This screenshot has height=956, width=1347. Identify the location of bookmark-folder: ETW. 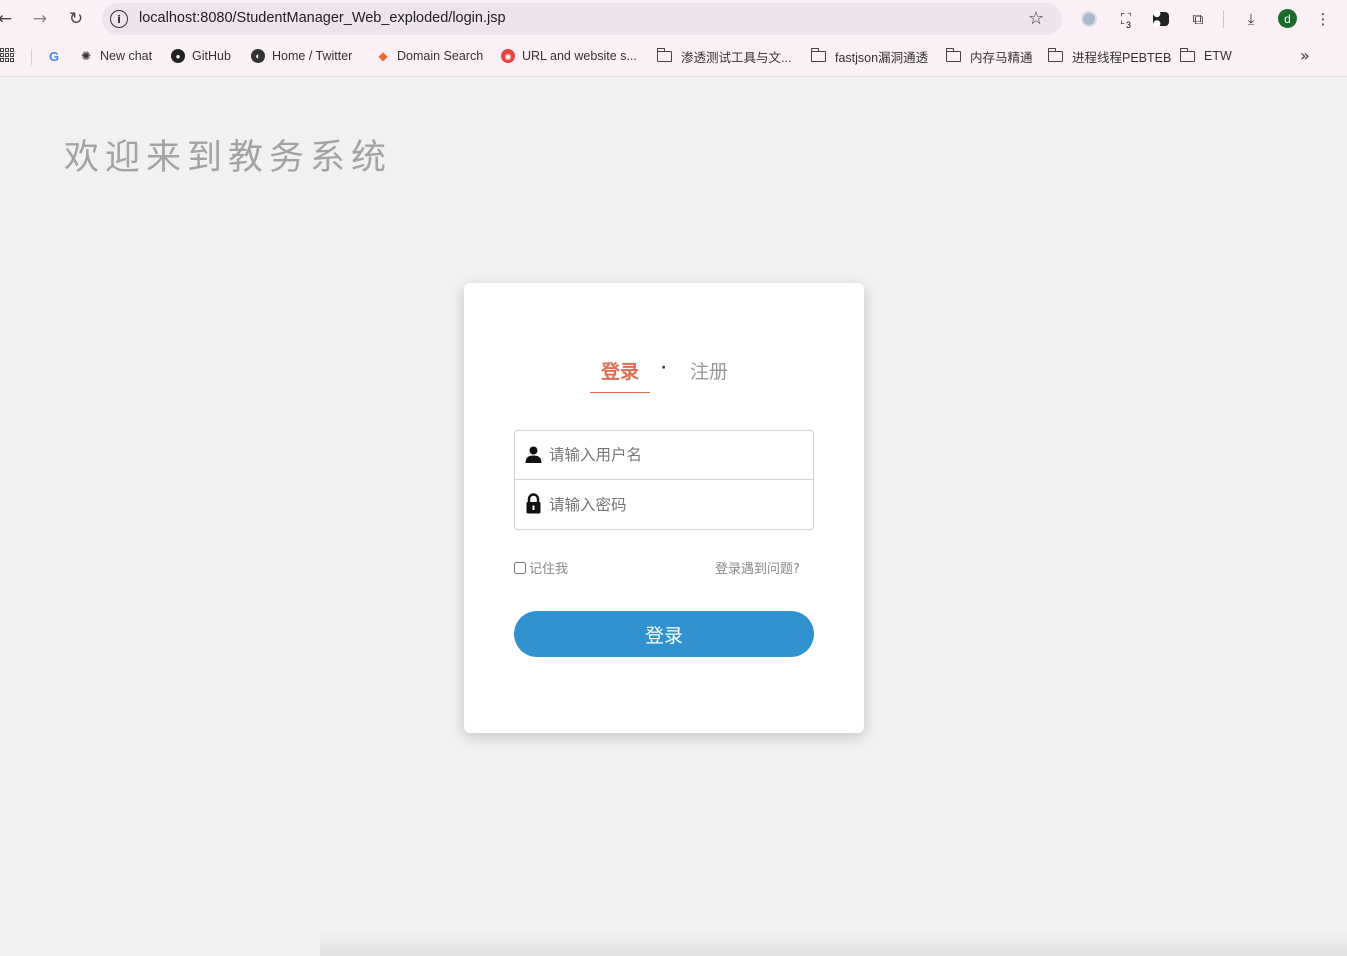
(1205, 56).